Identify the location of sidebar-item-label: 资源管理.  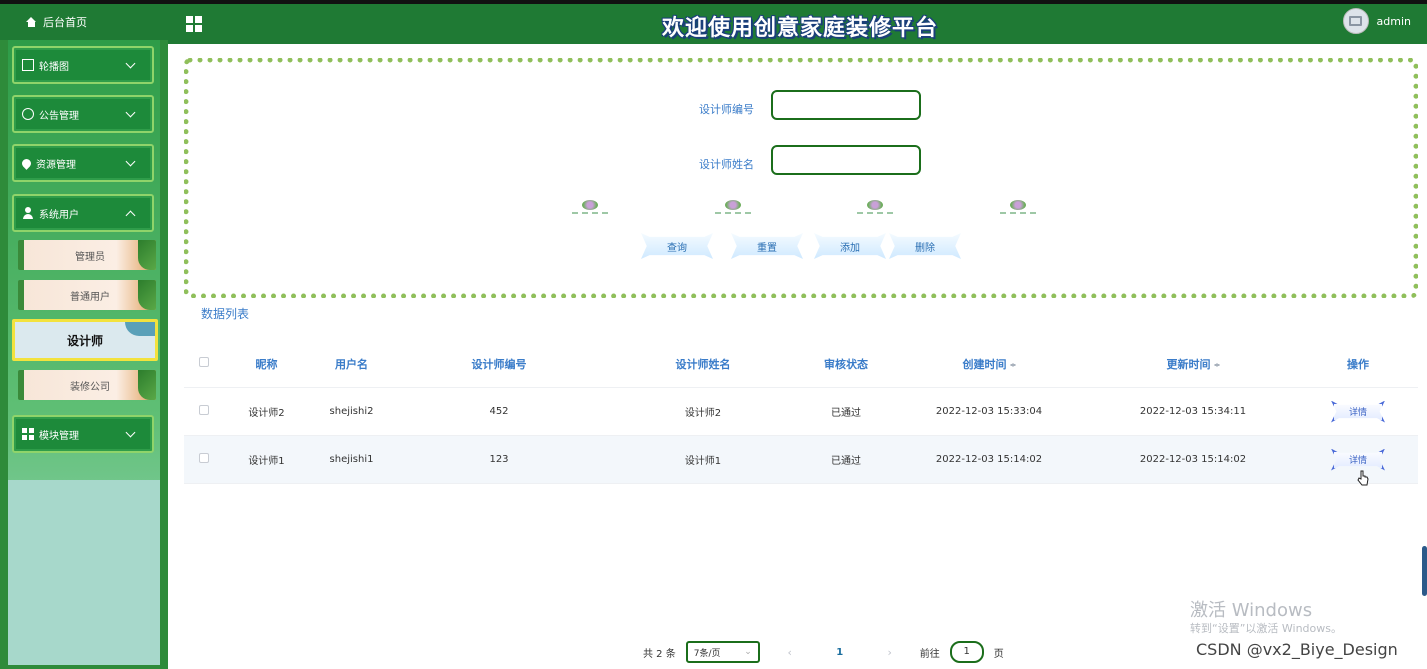
(56, 165).